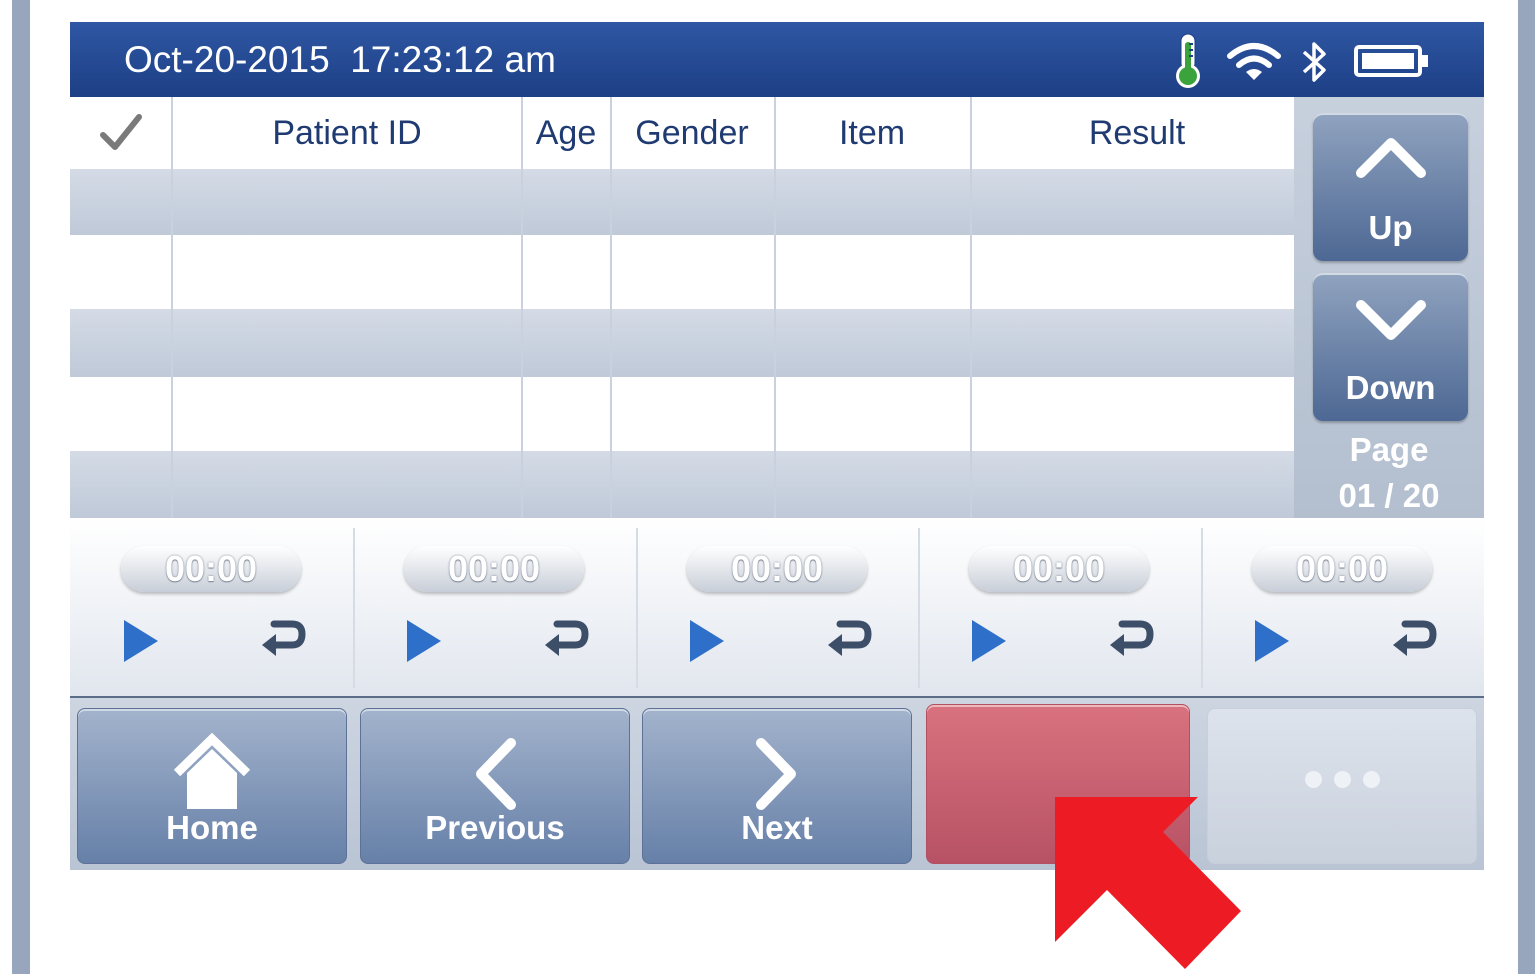 The height and width of the screenshot is (975, 1535). Describe the element at coordinates (212, 827) in the screenshot. I see `home-button-label: Home` at that location.